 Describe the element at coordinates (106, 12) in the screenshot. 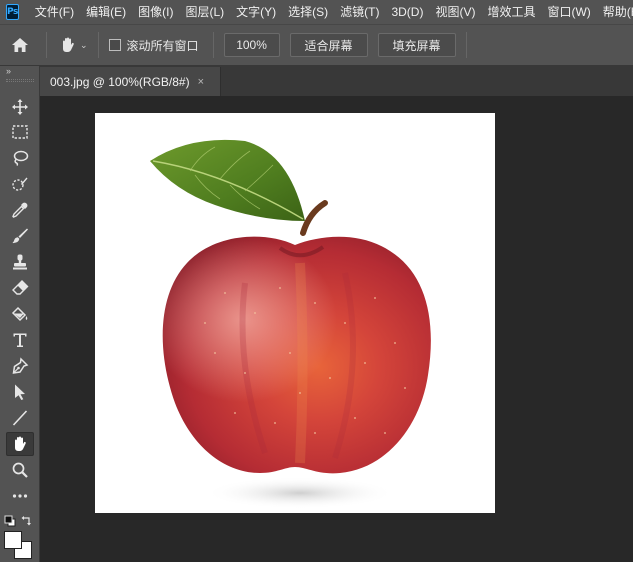

I see `menu-edit: 编辑(E)` at that location.